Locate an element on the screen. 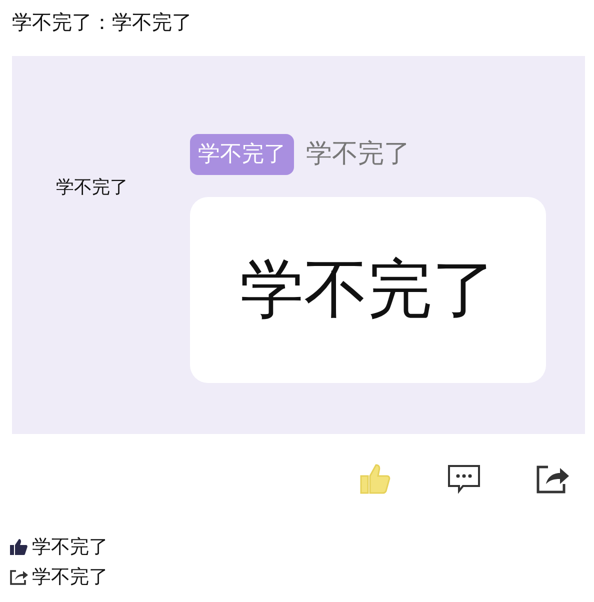 This screenshot has width=594, height=602. image-tag: 学不完了 is located at coordinates (242, 154).